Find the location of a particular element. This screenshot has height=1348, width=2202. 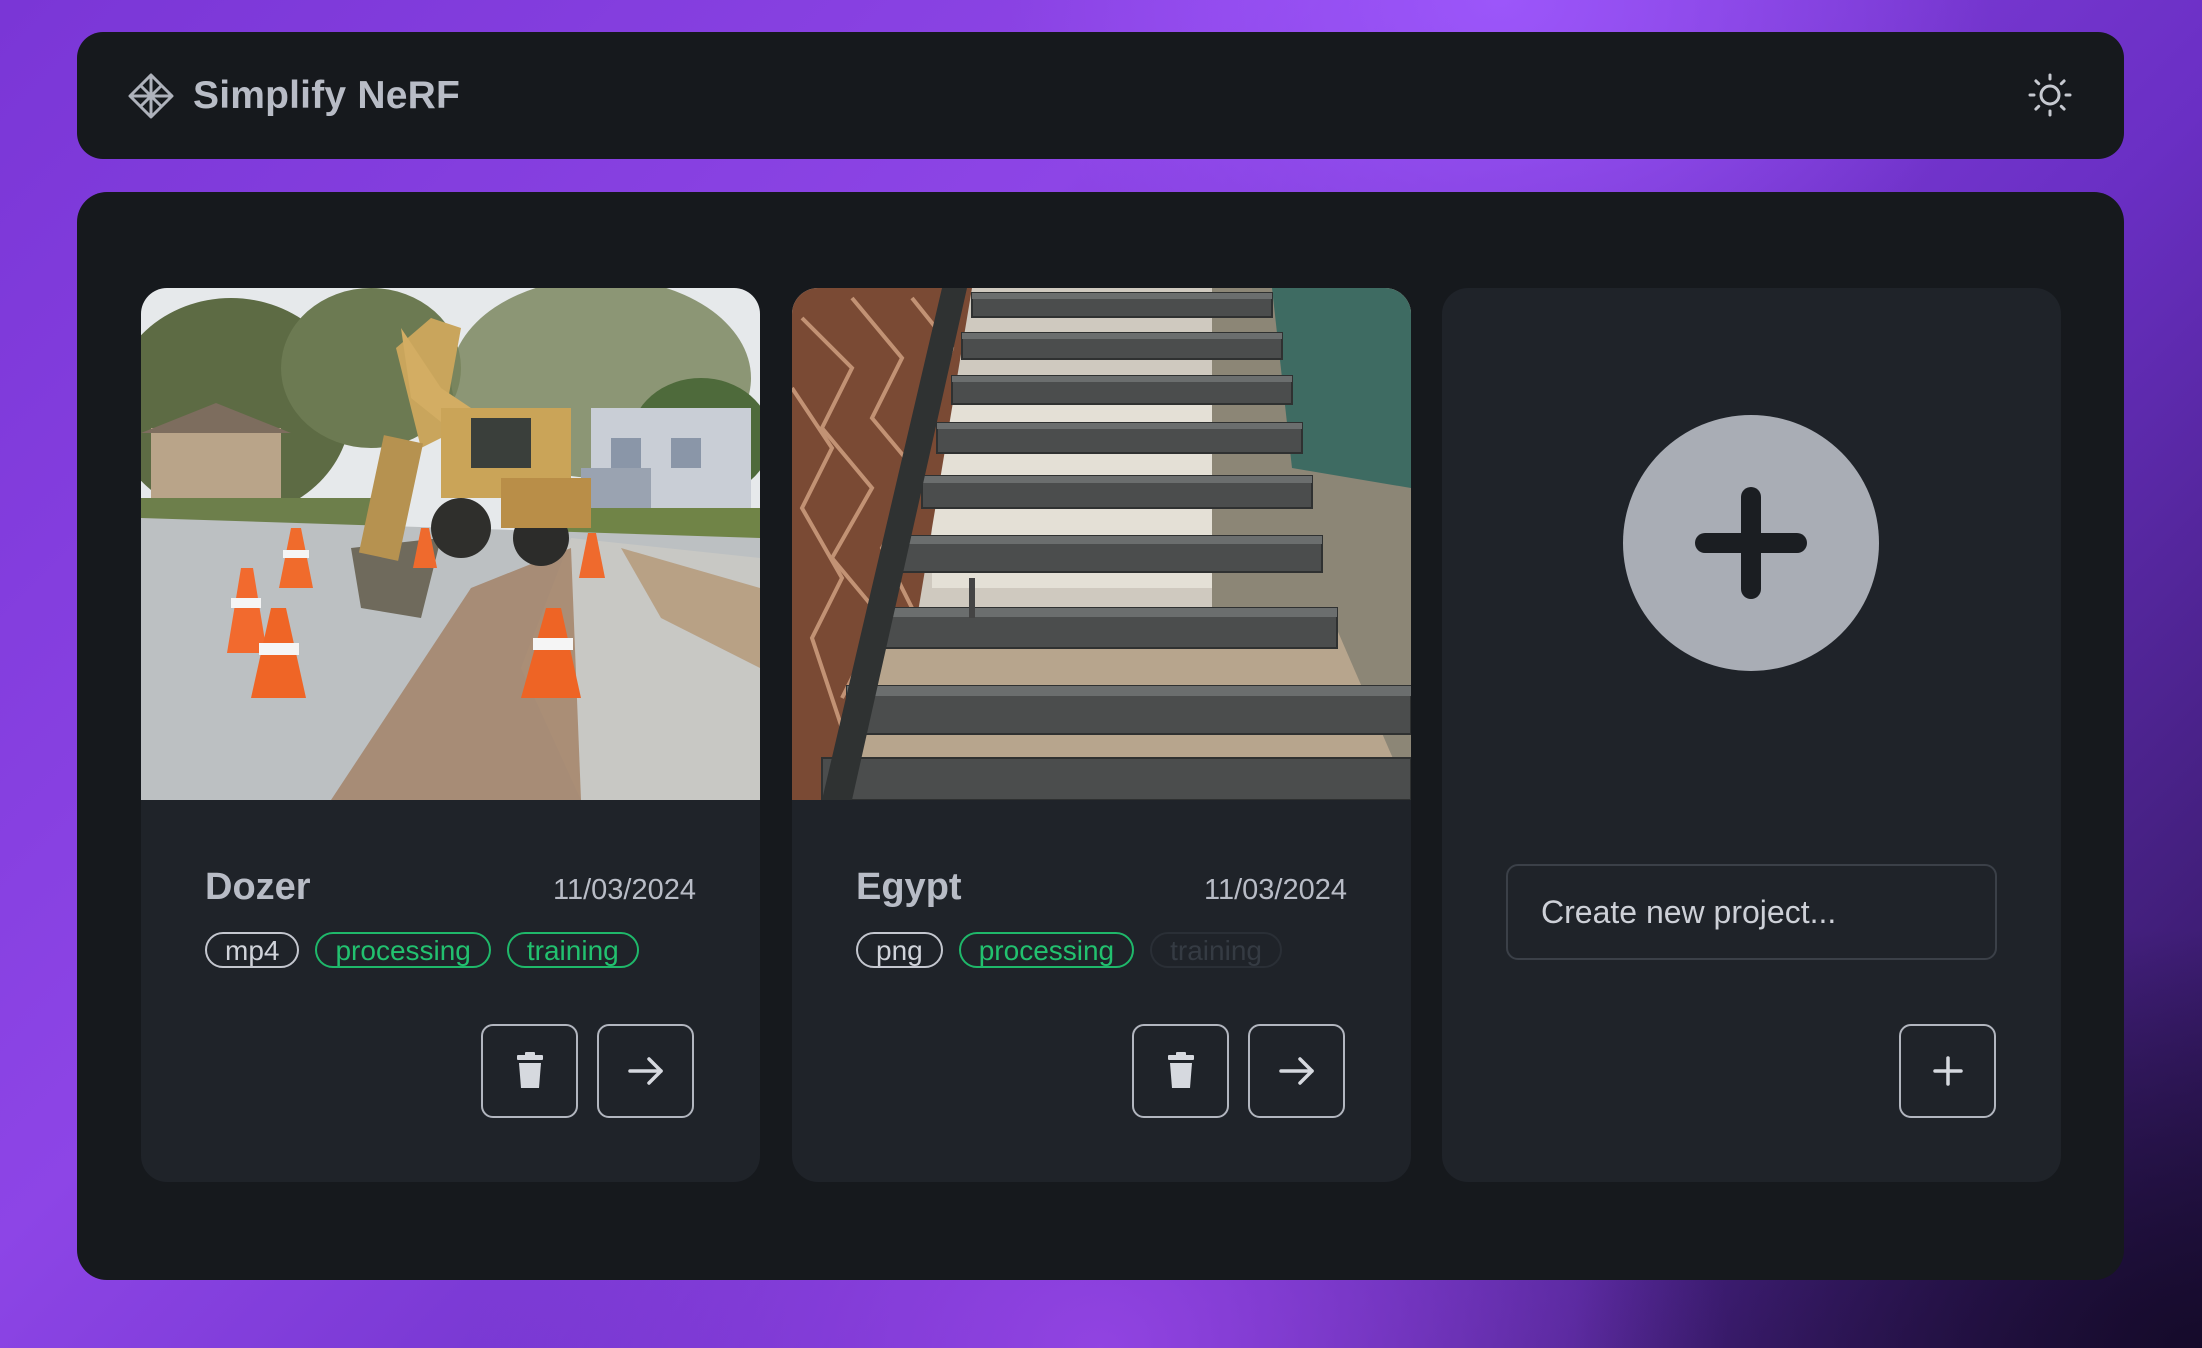

project-tags: png processing training is located at coordinates (1069, 950).